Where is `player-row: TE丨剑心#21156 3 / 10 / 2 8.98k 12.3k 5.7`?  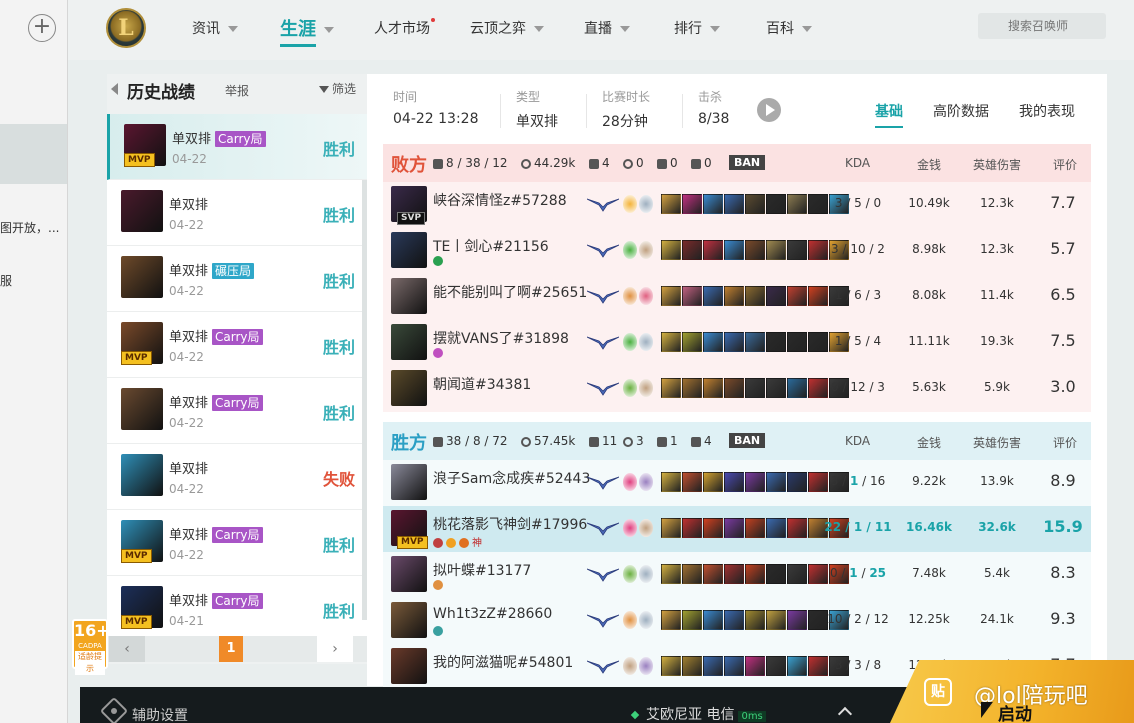 player-row: TE丨剑心#21156 3 / 10 / 2 8.98k 12.3k 5.7 is located at coordinates (737, 251).